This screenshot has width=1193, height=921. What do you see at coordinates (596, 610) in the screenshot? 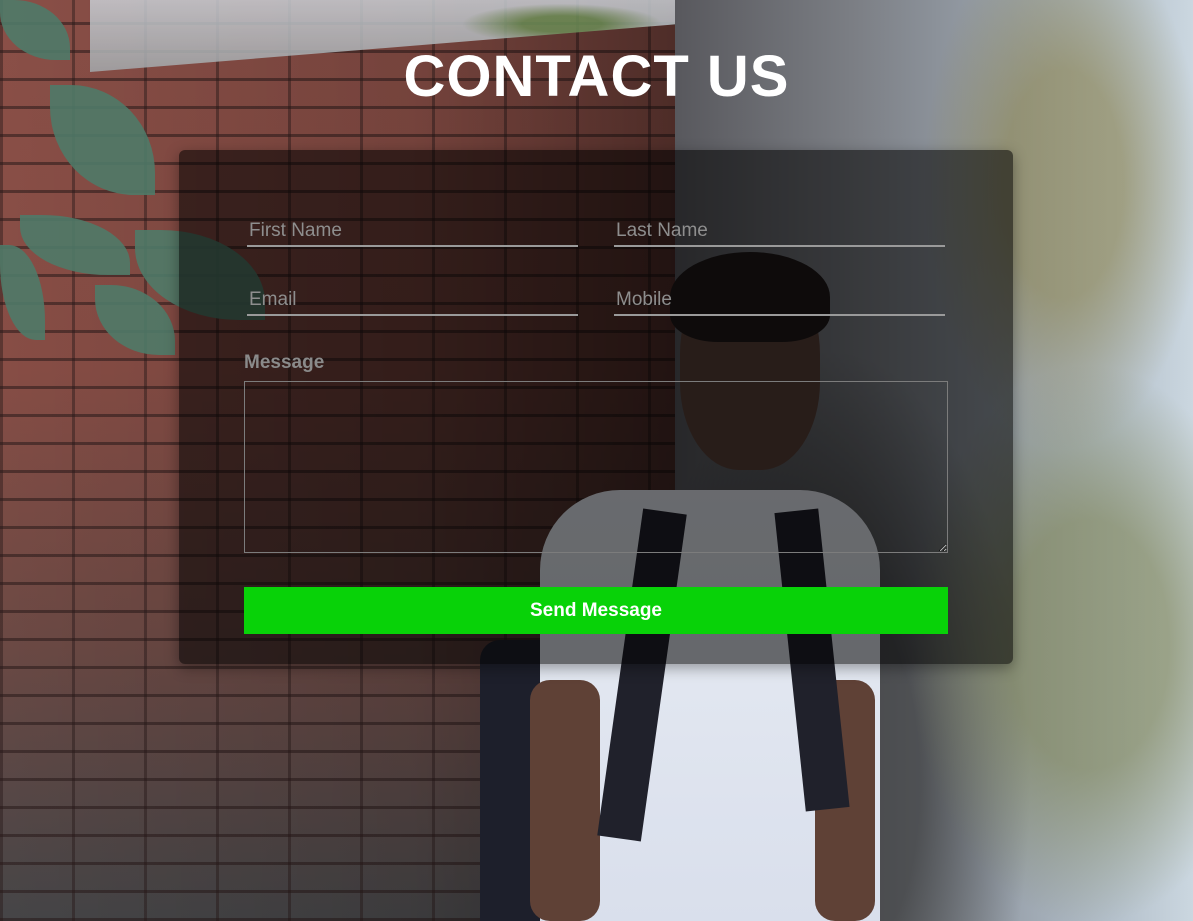
I see `send-message-button: Send Message` at bounding box center [596, 610].